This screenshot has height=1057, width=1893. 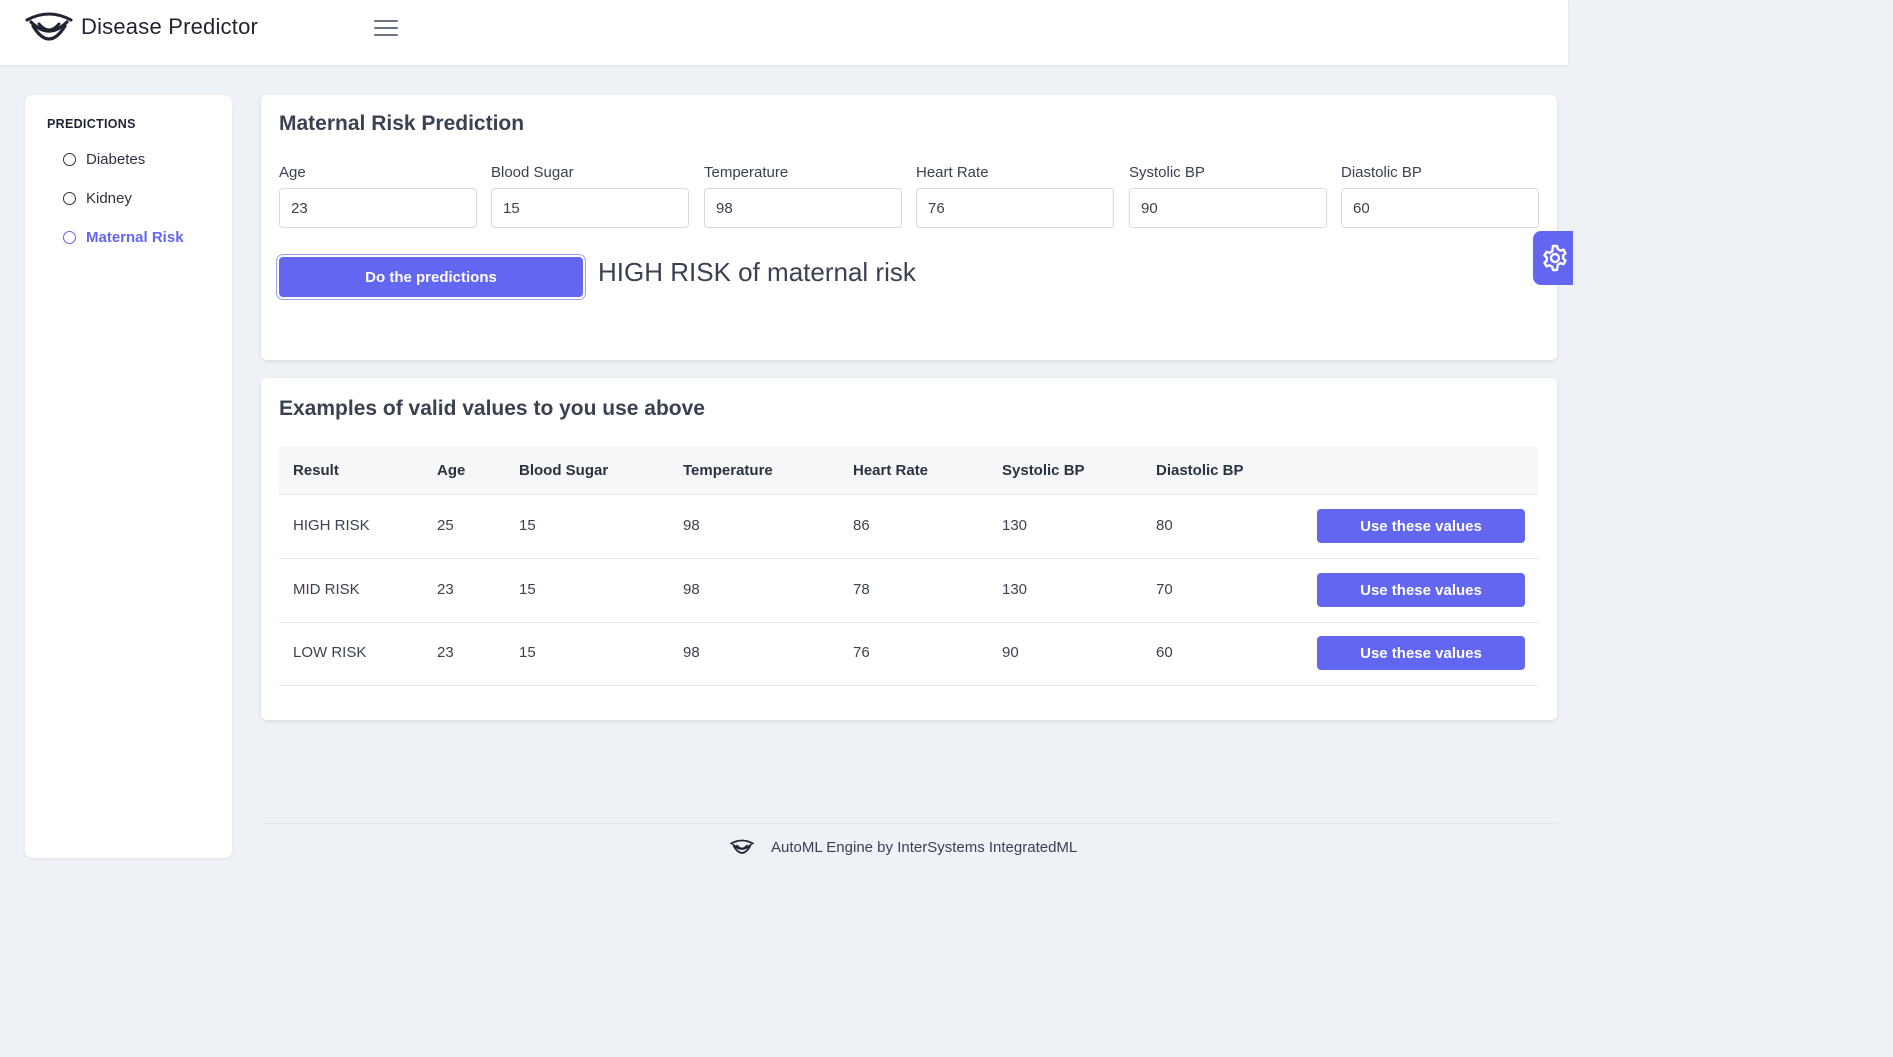 What do you see at coordinates (757, 272) in the screenshot?
I see `prediction-result: HIGH RISK of maternal risk` at bounding box center [757, 272].